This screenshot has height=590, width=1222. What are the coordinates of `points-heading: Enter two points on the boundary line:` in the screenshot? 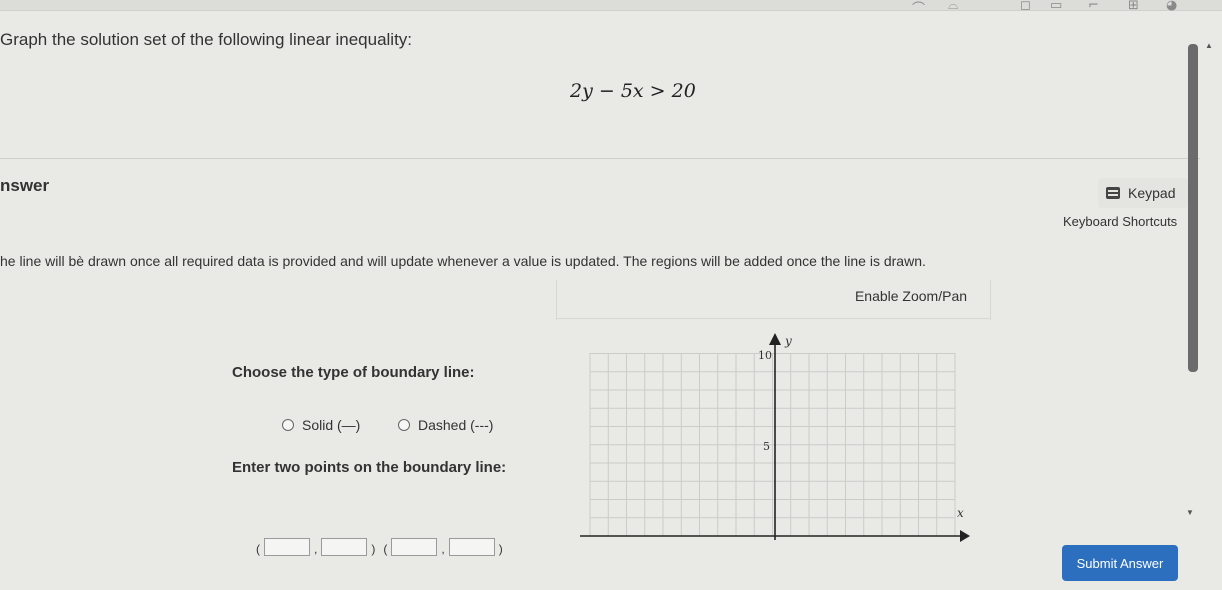 It's located at (369, 467).